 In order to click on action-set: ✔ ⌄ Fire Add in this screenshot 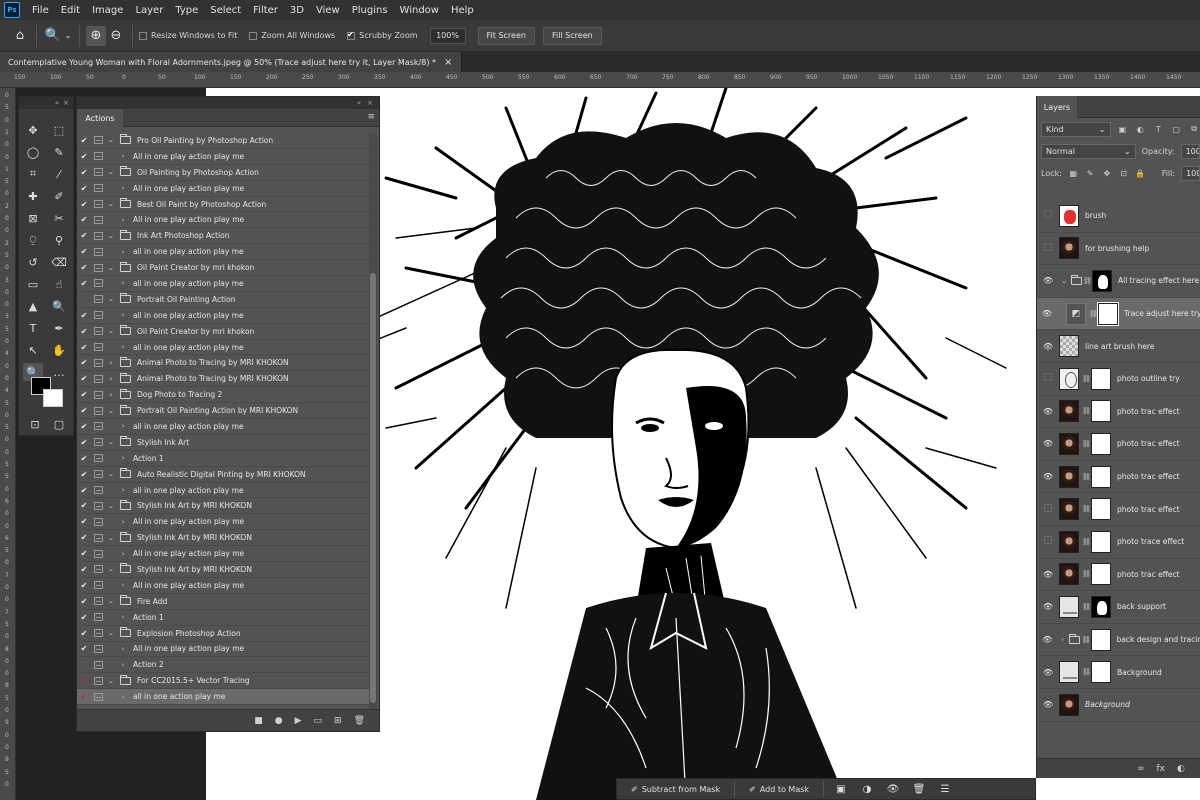, I will do `click(223, 602)`.